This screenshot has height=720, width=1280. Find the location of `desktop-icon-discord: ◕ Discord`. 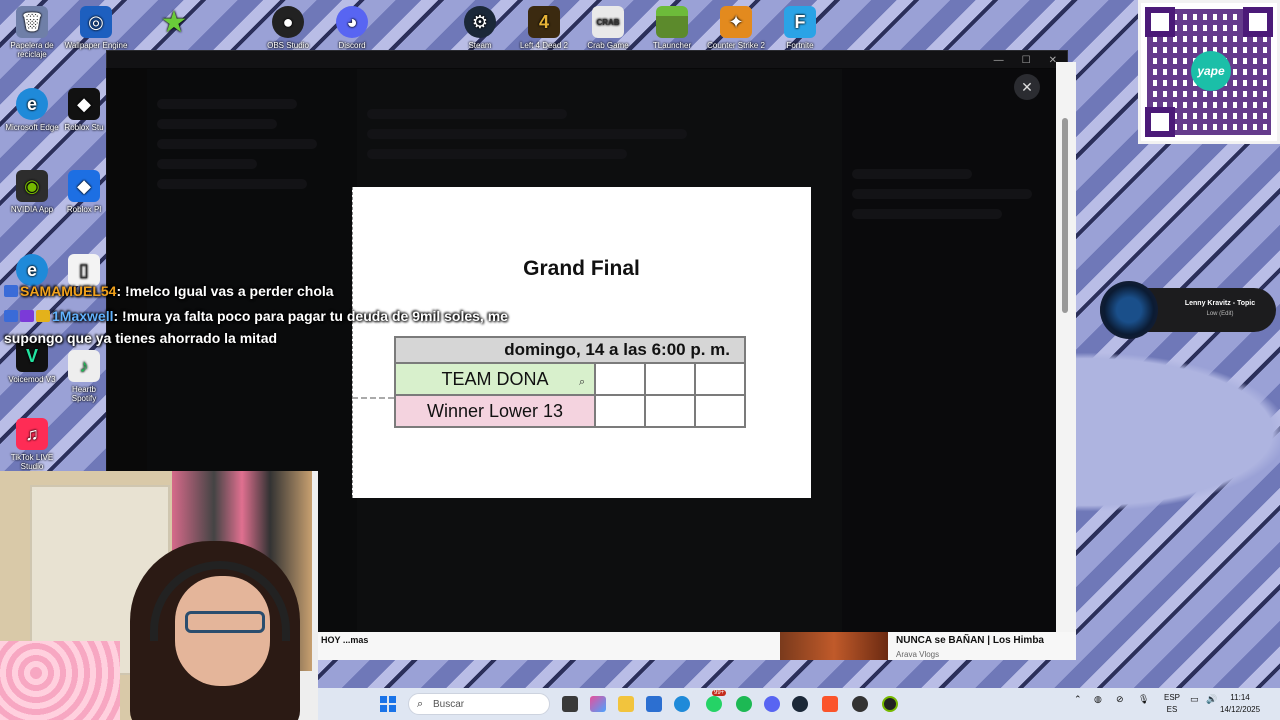

desktop-icon-discord: ◕ Discord is located at coordinates (352, 28).